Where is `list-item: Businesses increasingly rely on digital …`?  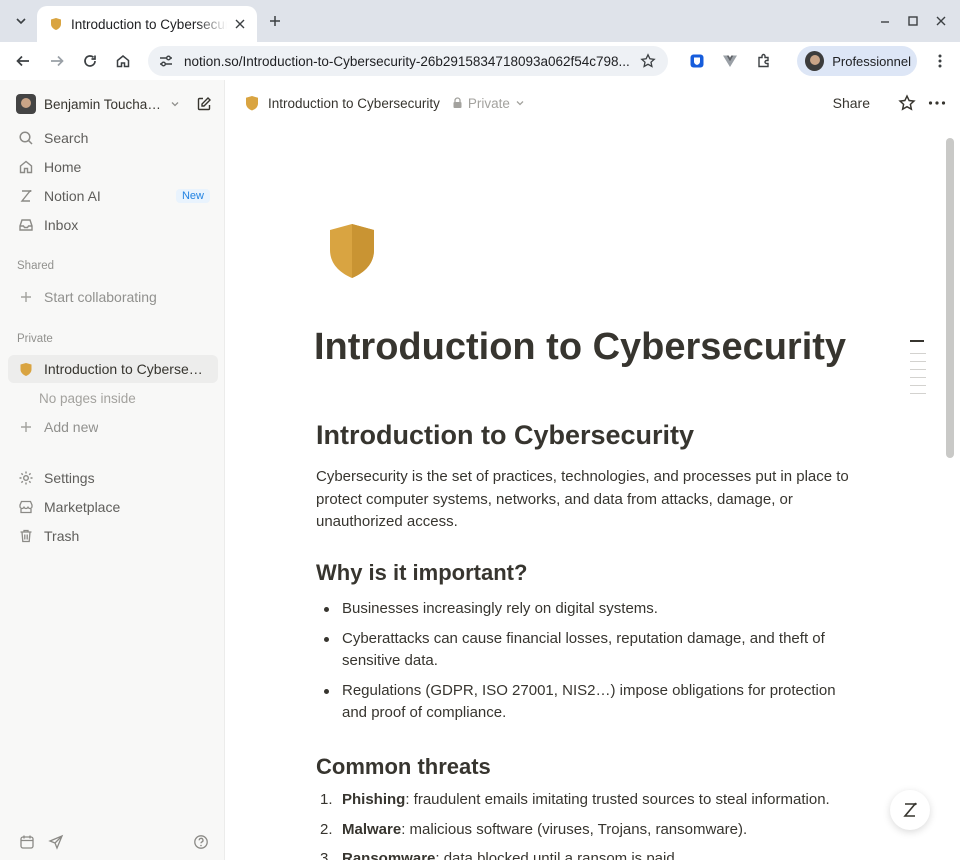
list-item: Businesses increasingly rely on digital … is located at coordinates (581, 609).